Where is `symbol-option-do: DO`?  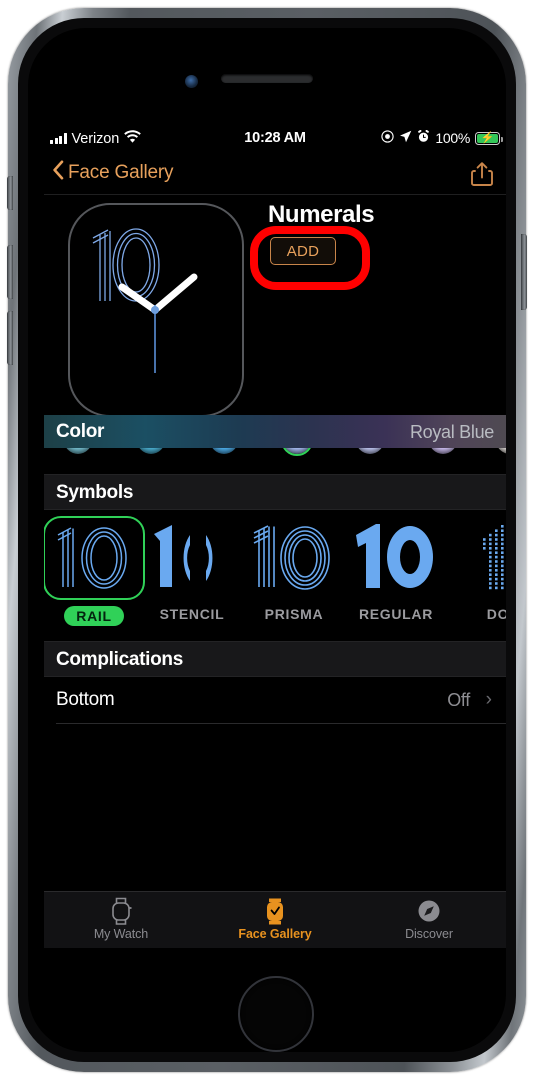 symbol-option-do: DO is located at coordinates (476, 569).